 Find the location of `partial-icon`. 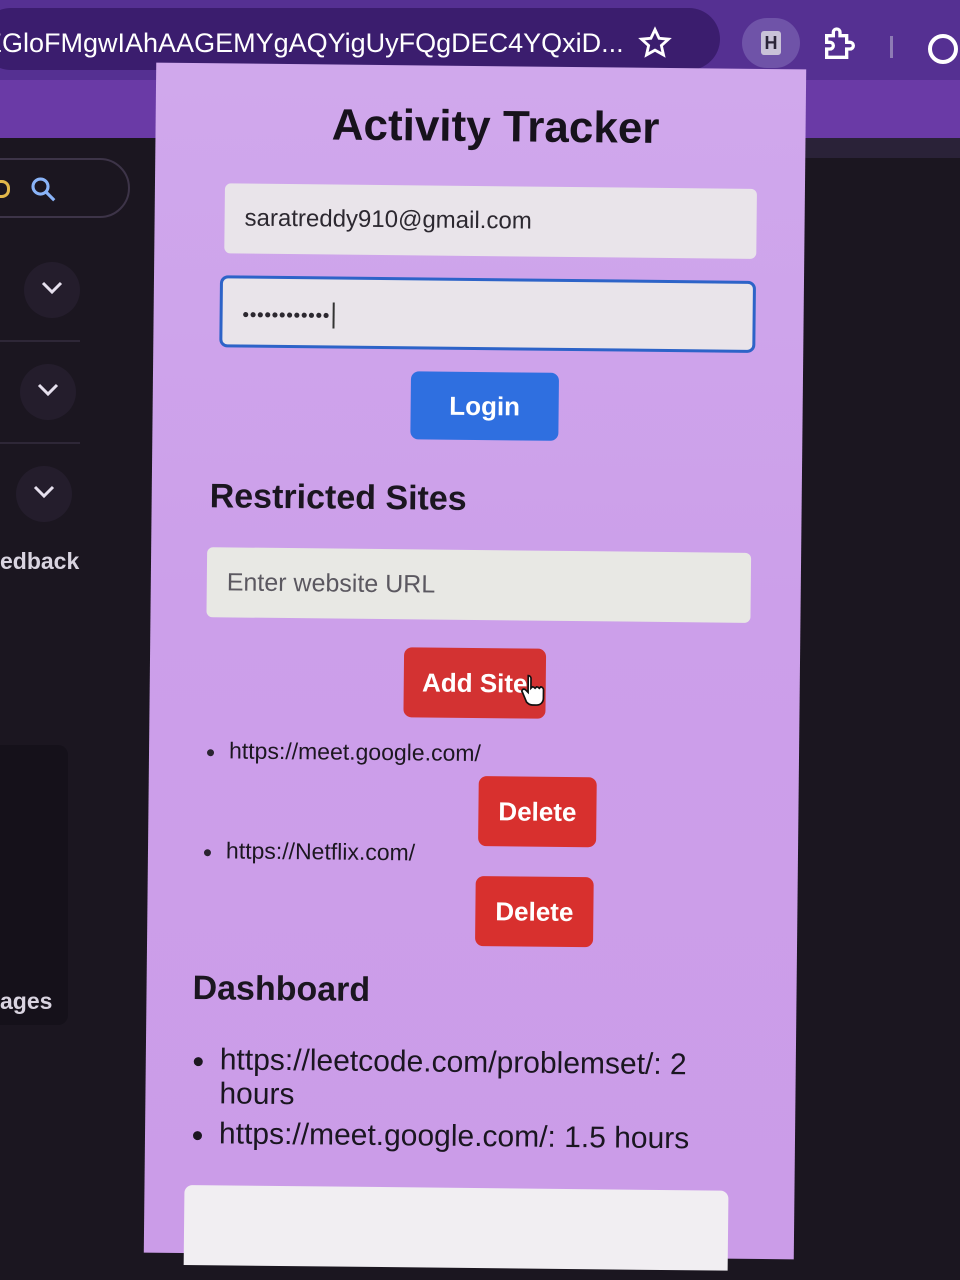

partial-icon is located at coordinates (5, 189).